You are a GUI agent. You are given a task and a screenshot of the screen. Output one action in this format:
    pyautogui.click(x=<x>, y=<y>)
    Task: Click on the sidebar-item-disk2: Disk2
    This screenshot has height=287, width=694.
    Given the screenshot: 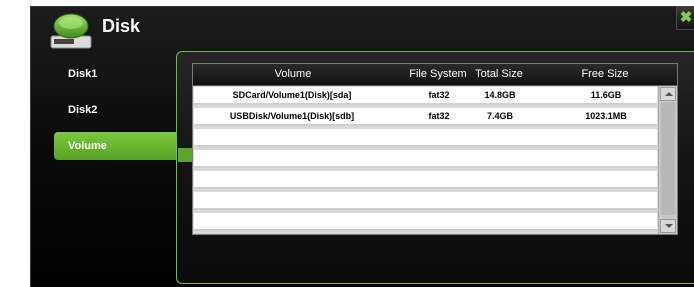 What is the action you would take?
    pyautogui.click(x=116, y=110)
    